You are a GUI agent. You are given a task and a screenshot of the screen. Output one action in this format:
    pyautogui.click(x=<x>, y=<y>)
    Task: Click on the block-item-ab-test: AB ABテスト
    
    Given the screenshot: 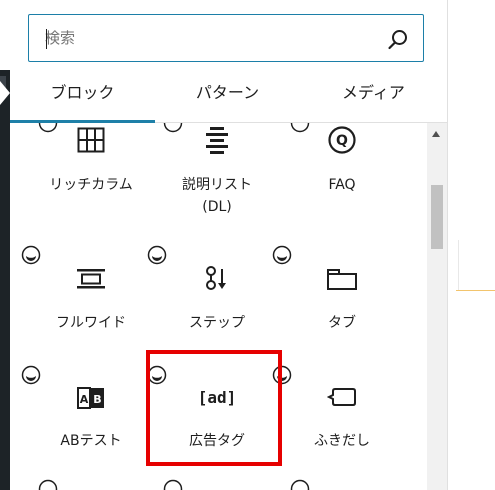 What is the action you would take?
    pyautogui.click(x=87, y=415)
    